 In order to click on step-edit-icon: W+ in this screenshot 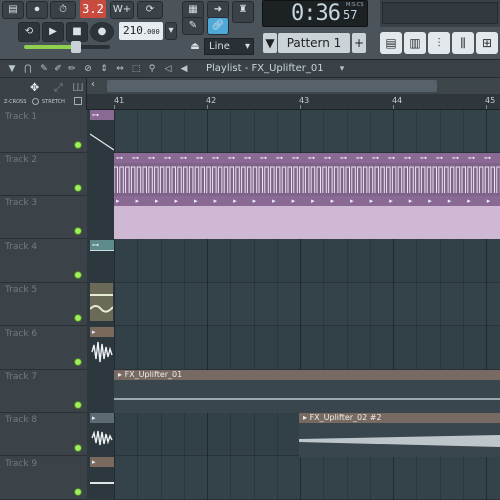, I will do `click(122, 10)`.